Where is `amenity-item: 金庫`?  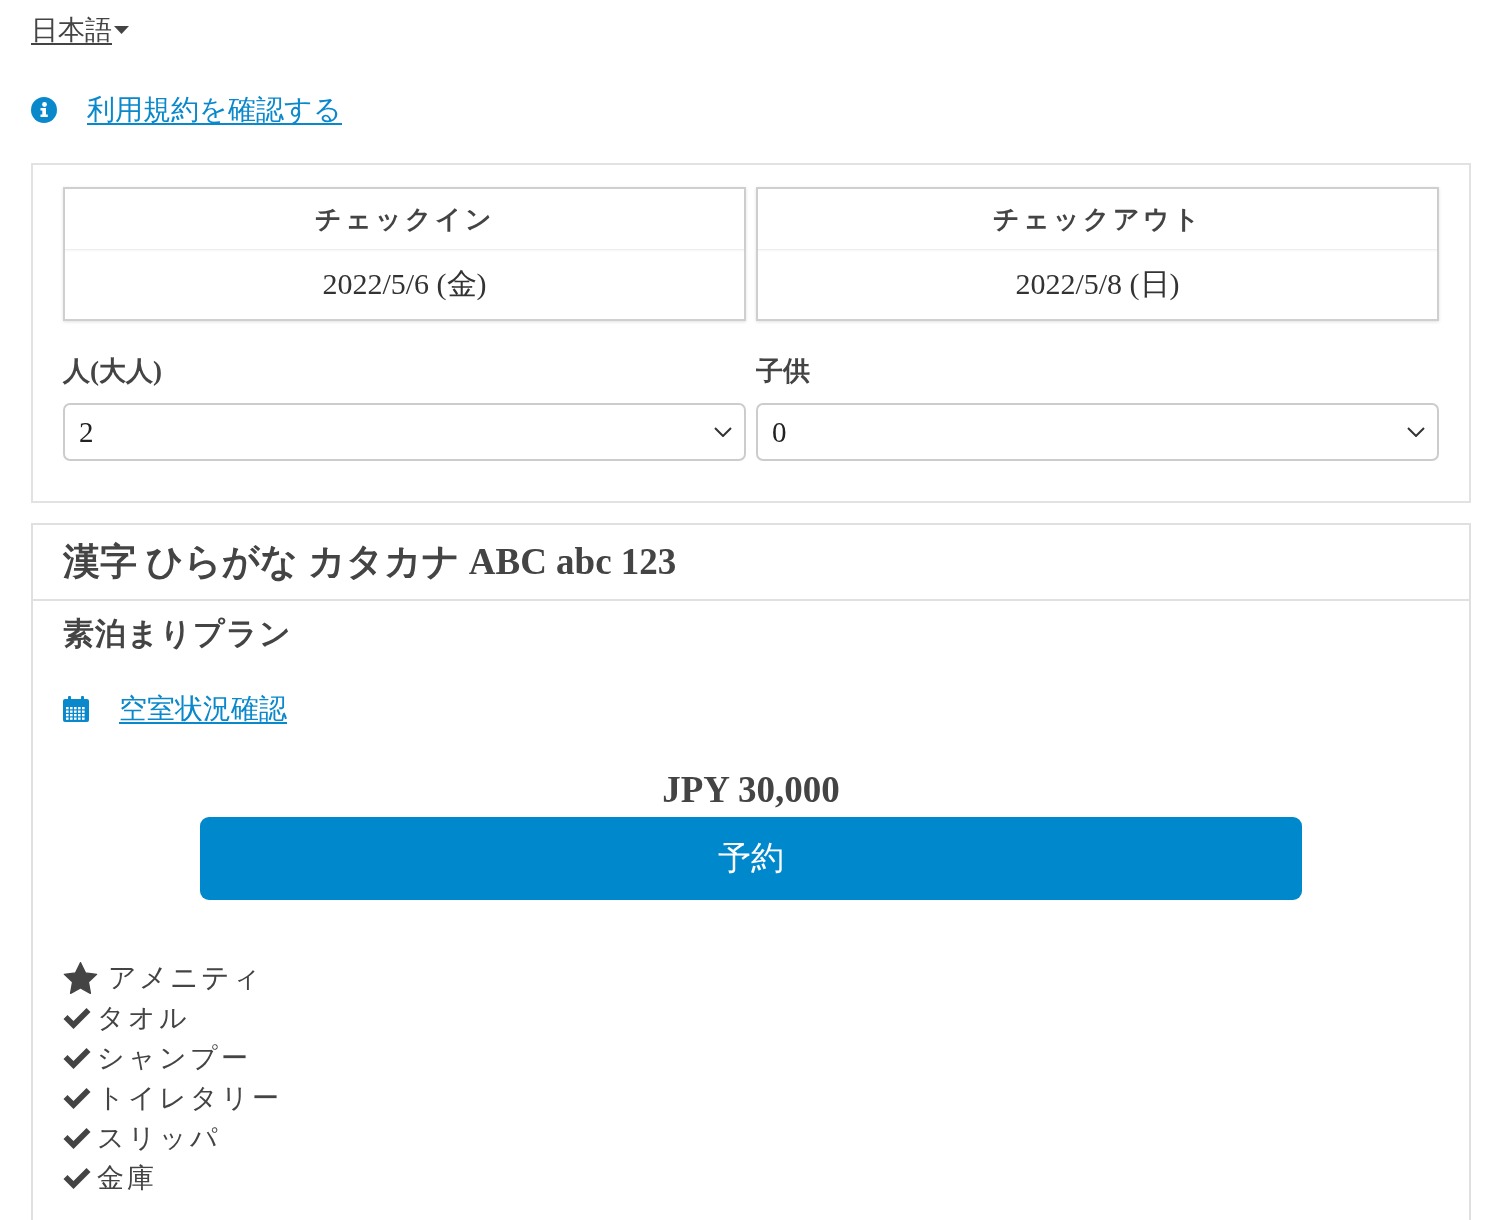 amenity-item: 金庫 is located at coordinates (127, 1178).